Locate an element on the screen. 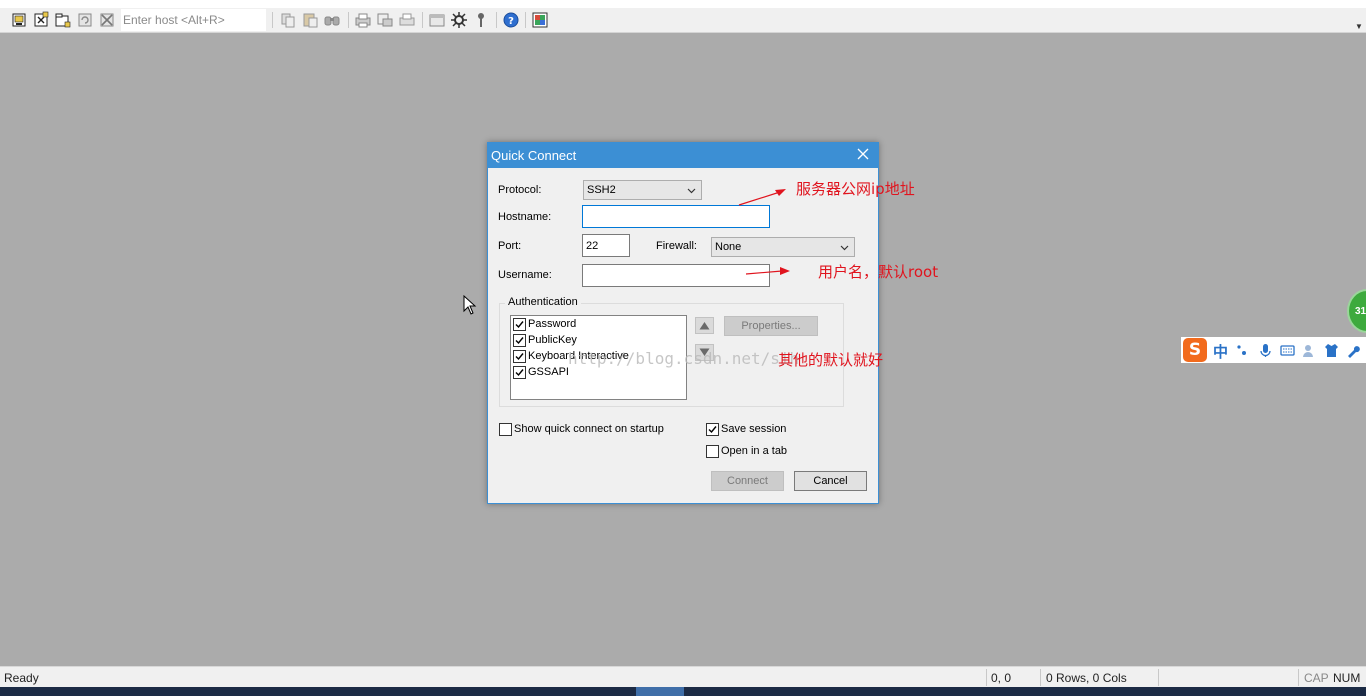 The width and height of the screenshot is (1366, 696). firewall-label: Firewall: is located at coordinates (676, 246).